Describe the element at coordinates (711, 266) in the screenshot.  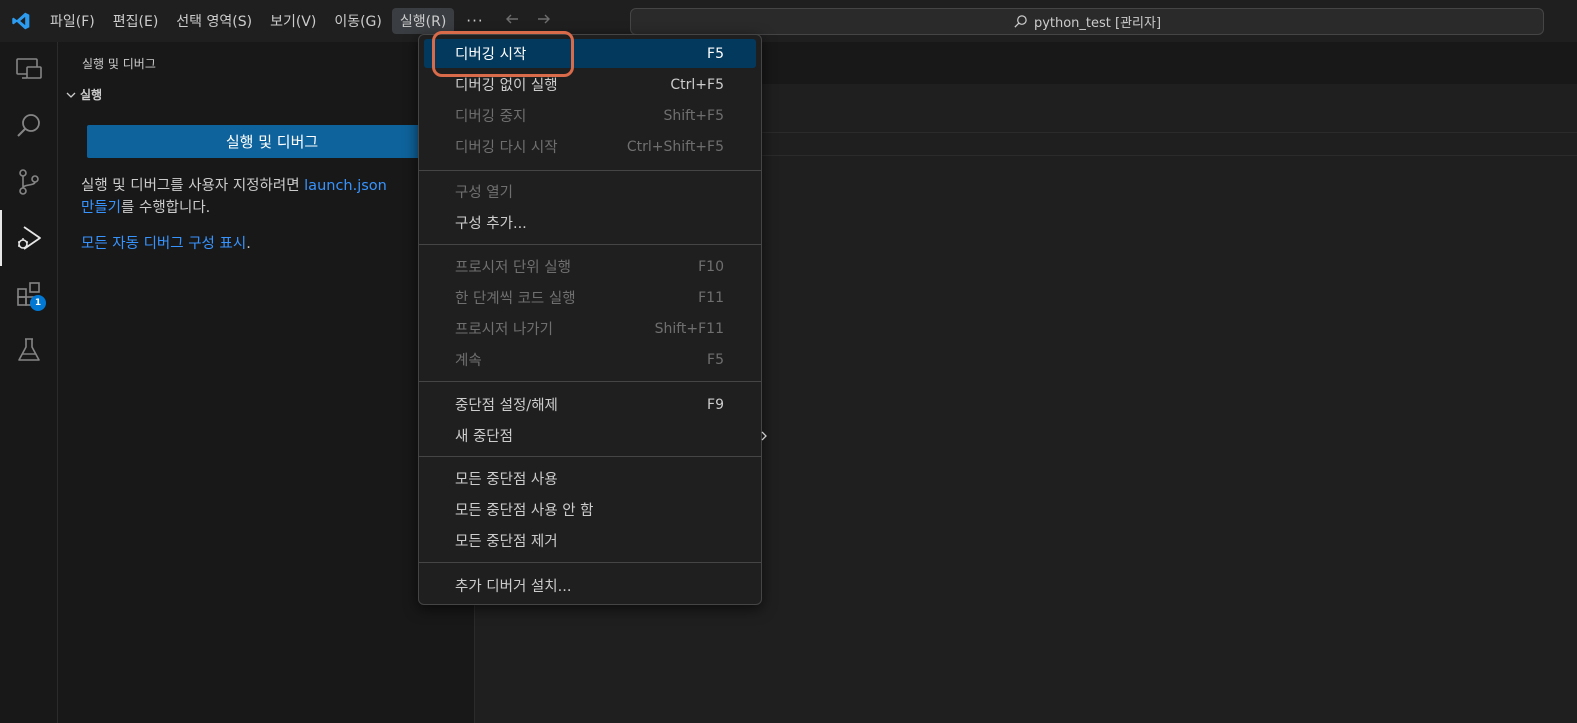
I see `menu-item-shortcut: F10` at that location.